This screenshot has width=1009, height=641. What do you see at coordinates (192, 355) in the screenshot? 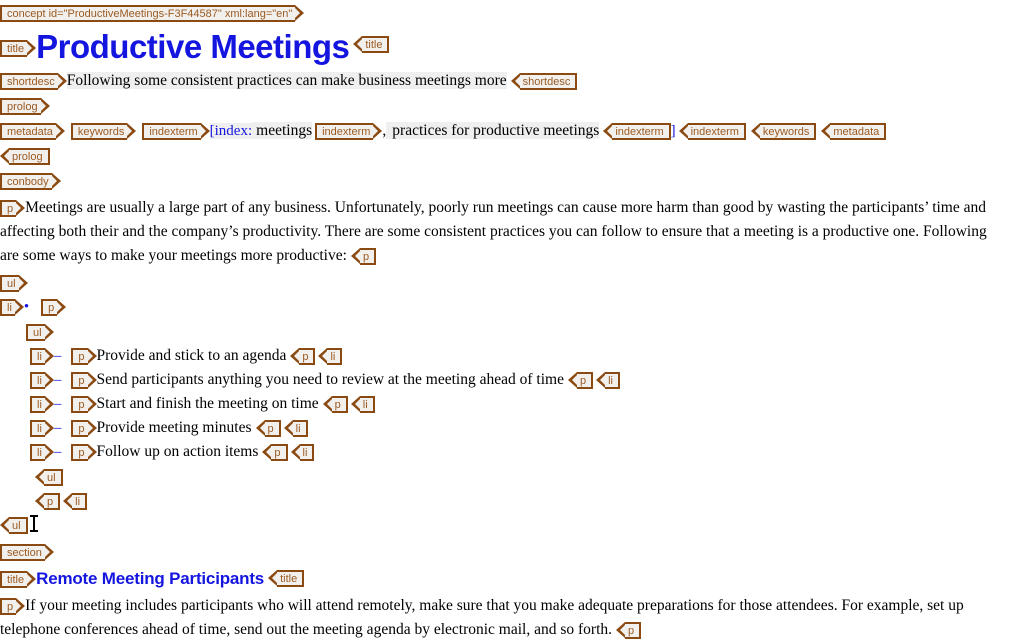
I see `list-item-text: Provide and stick to an agenda` at bounding box center [192, 355].